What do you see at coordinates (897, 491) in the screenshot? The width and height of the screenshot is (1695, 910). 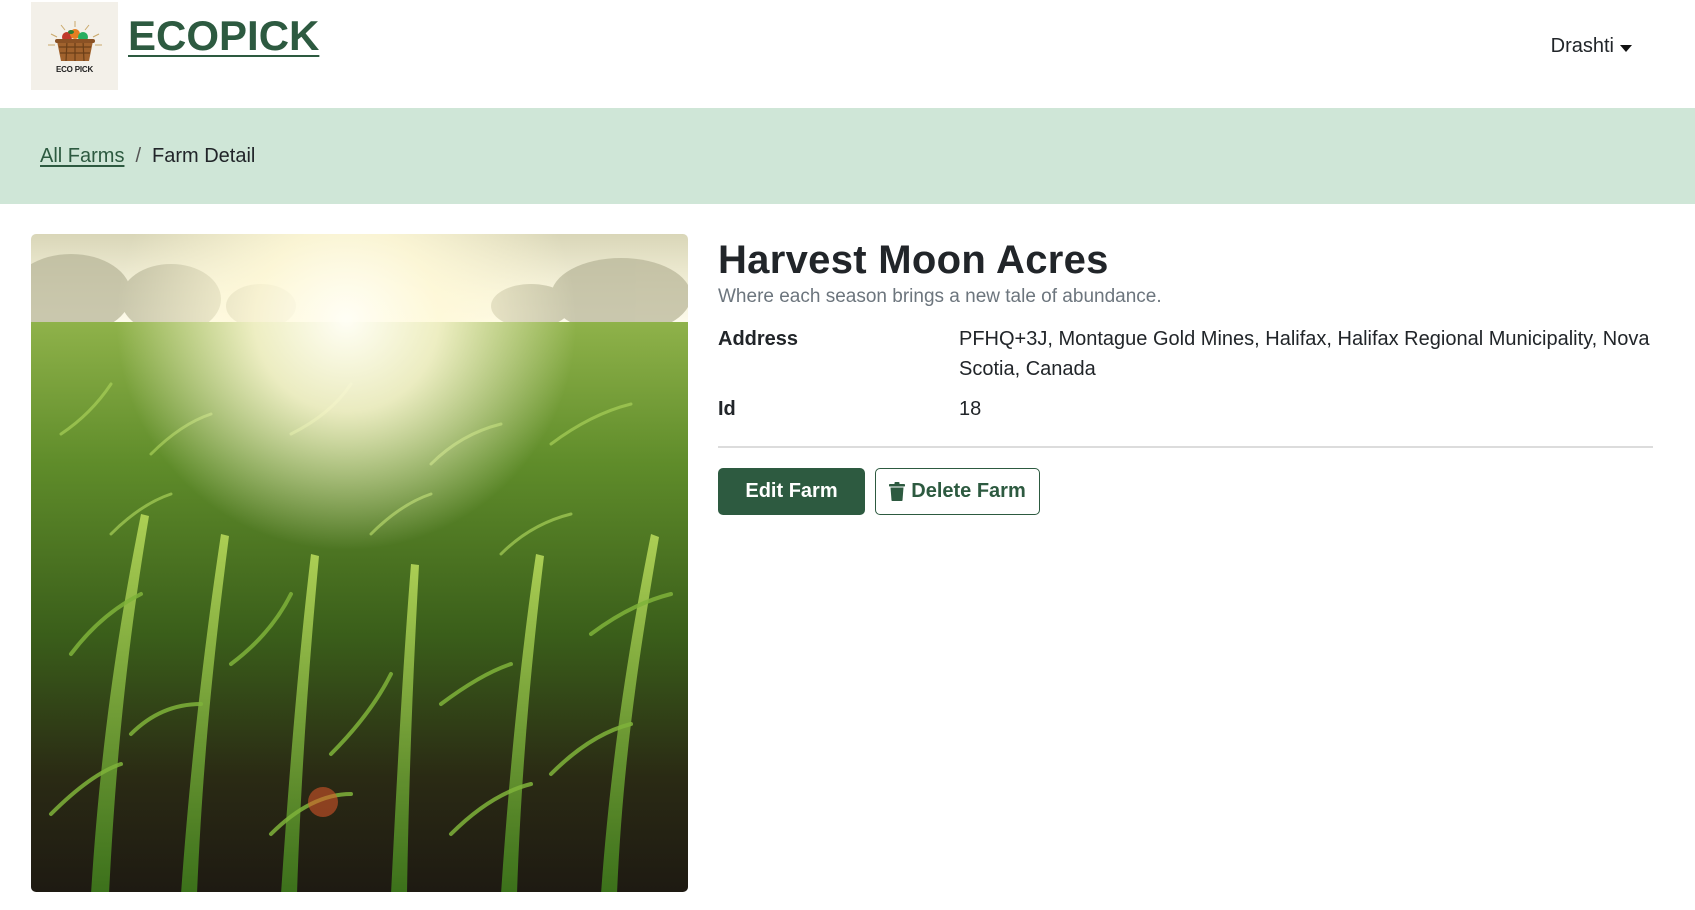 I see `trash-icon` at bounding box center [897, 491].